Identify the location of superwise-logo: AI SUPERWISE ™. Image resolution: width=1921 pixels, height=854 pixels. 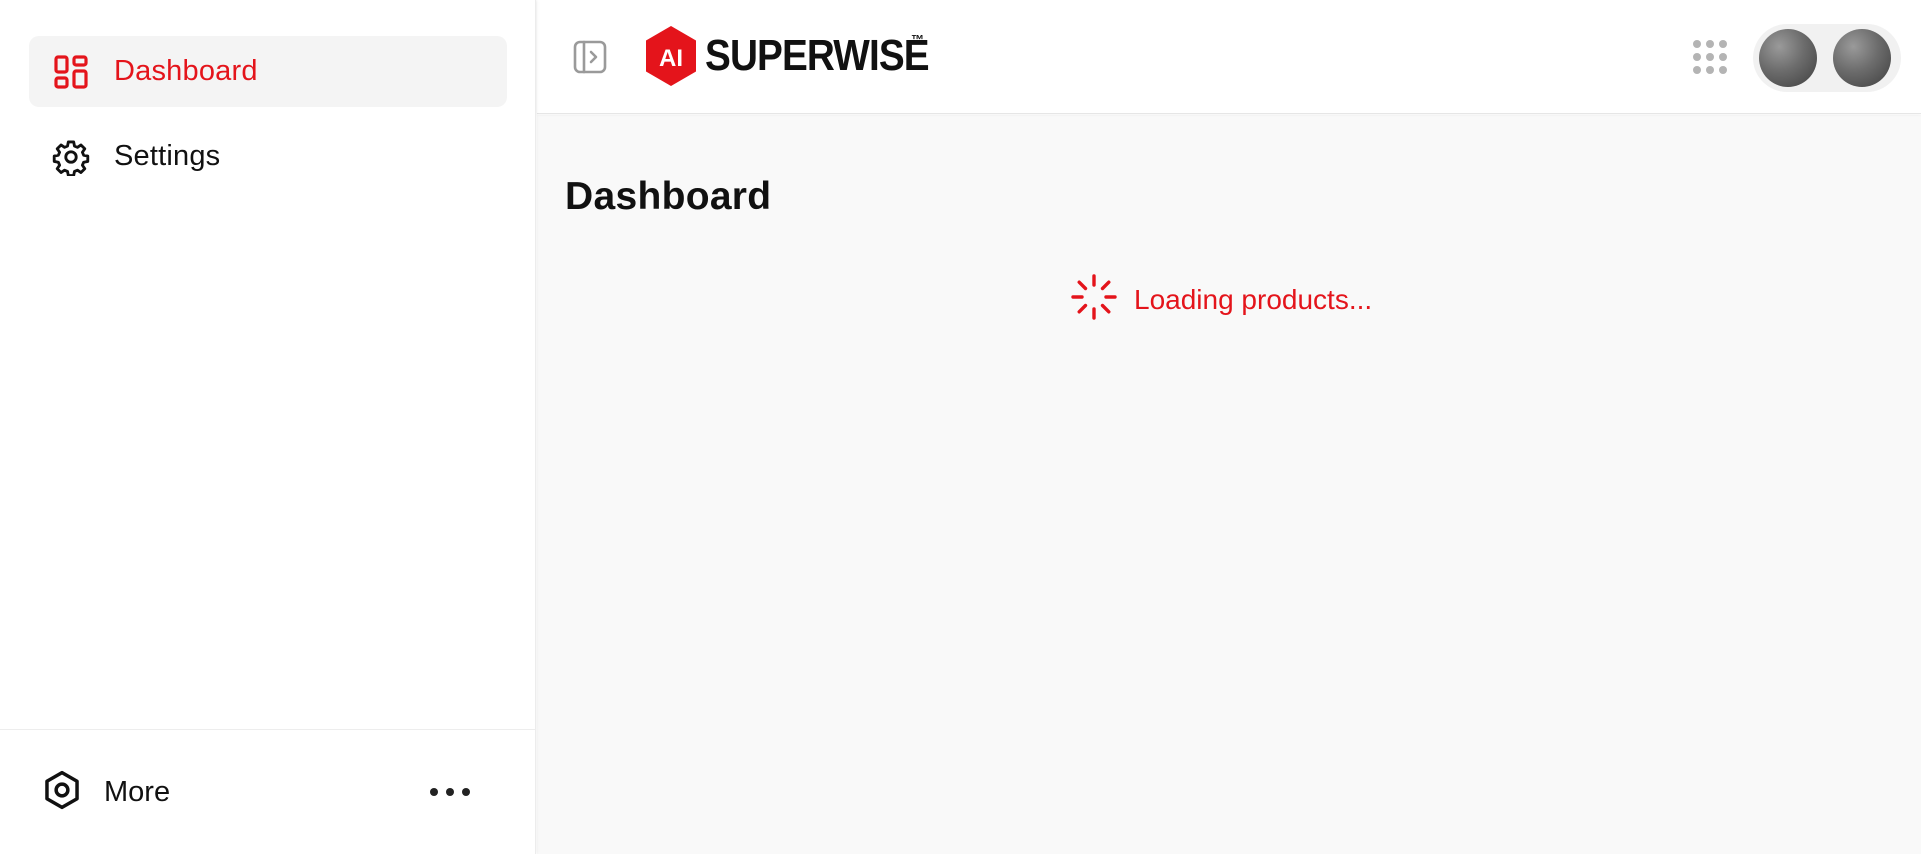
(801, 56).